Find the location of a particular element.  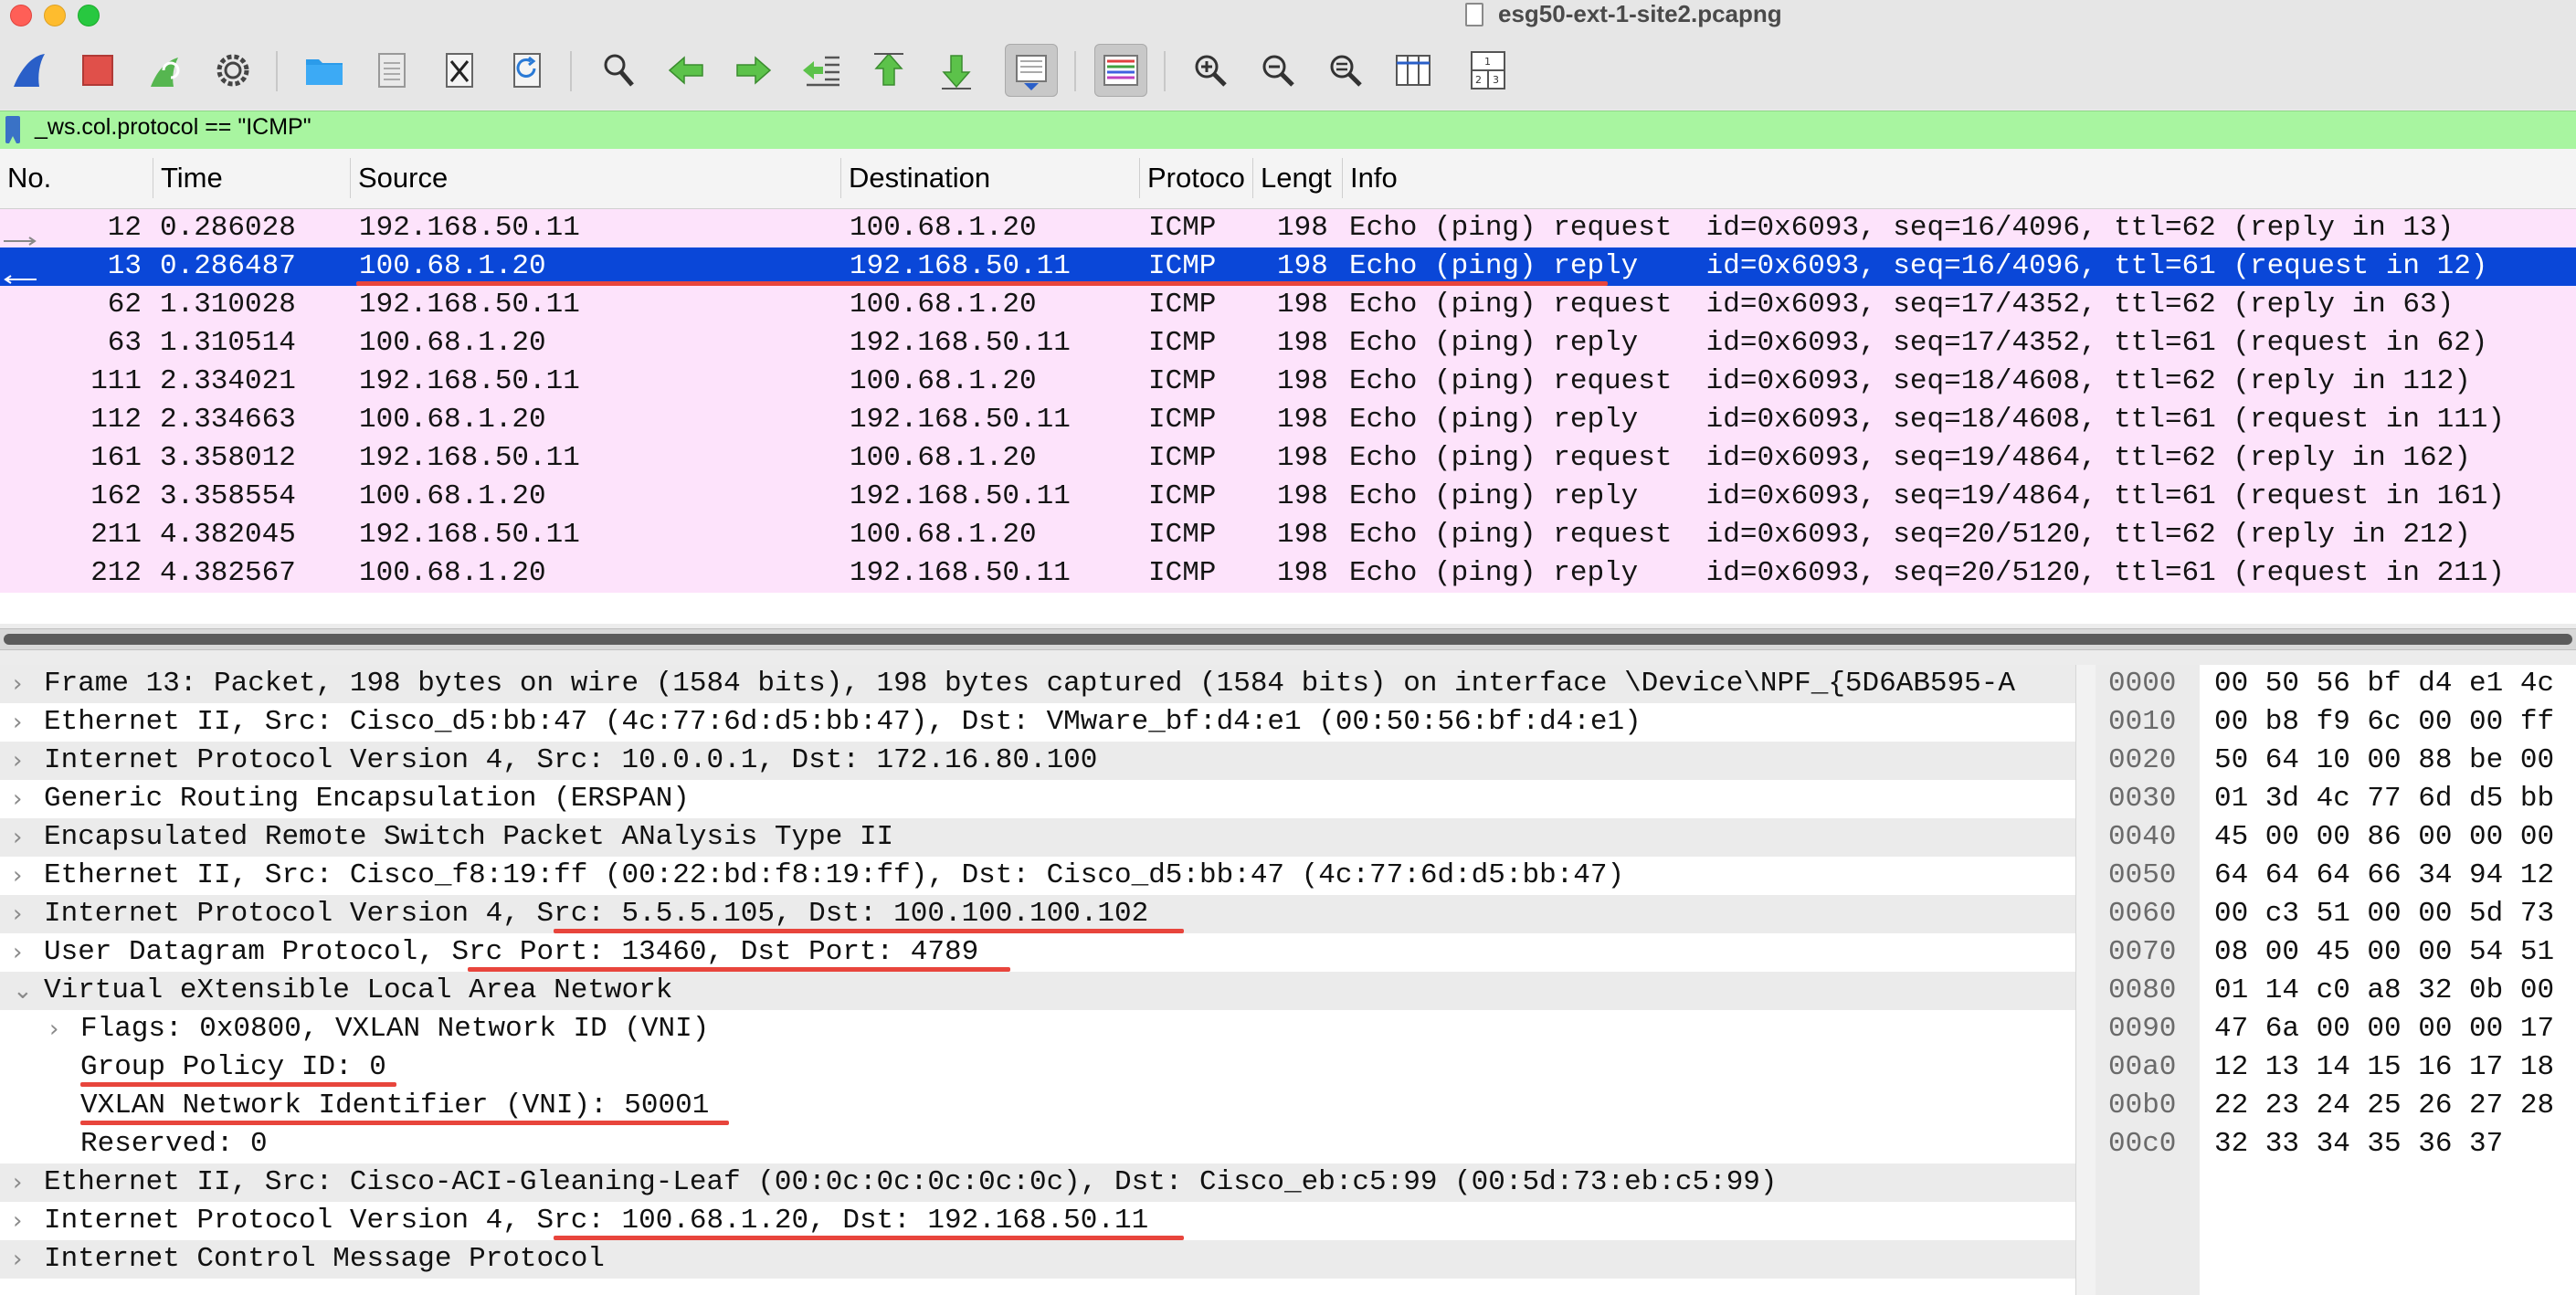

display-filter-bar: _ws.col.protocol == "ICMP" is located at coordinates (1288, 131).